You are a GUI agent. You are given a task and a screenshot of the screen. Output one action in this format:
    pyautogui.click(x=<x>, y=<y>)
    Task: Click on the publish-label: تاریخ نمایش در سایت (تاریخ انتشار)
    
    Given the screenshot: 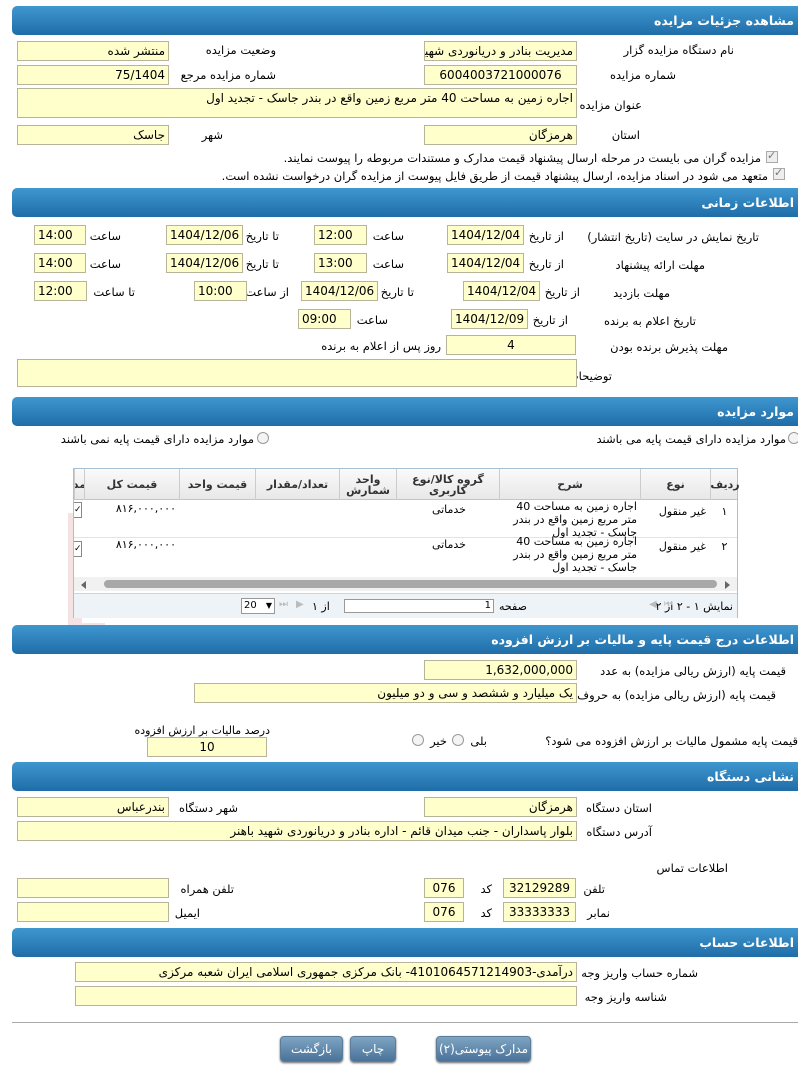 What is the action you would take?
    pyautogui.click(x=673, y=237)
    